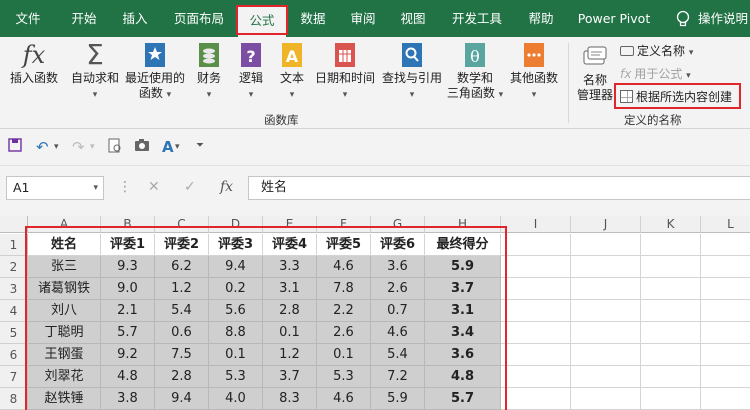 The height and width of the screenshot is (410, 750). Describe the element at coordinates (14, 399) in the screenshot. I see `row-header: 8` at that location.